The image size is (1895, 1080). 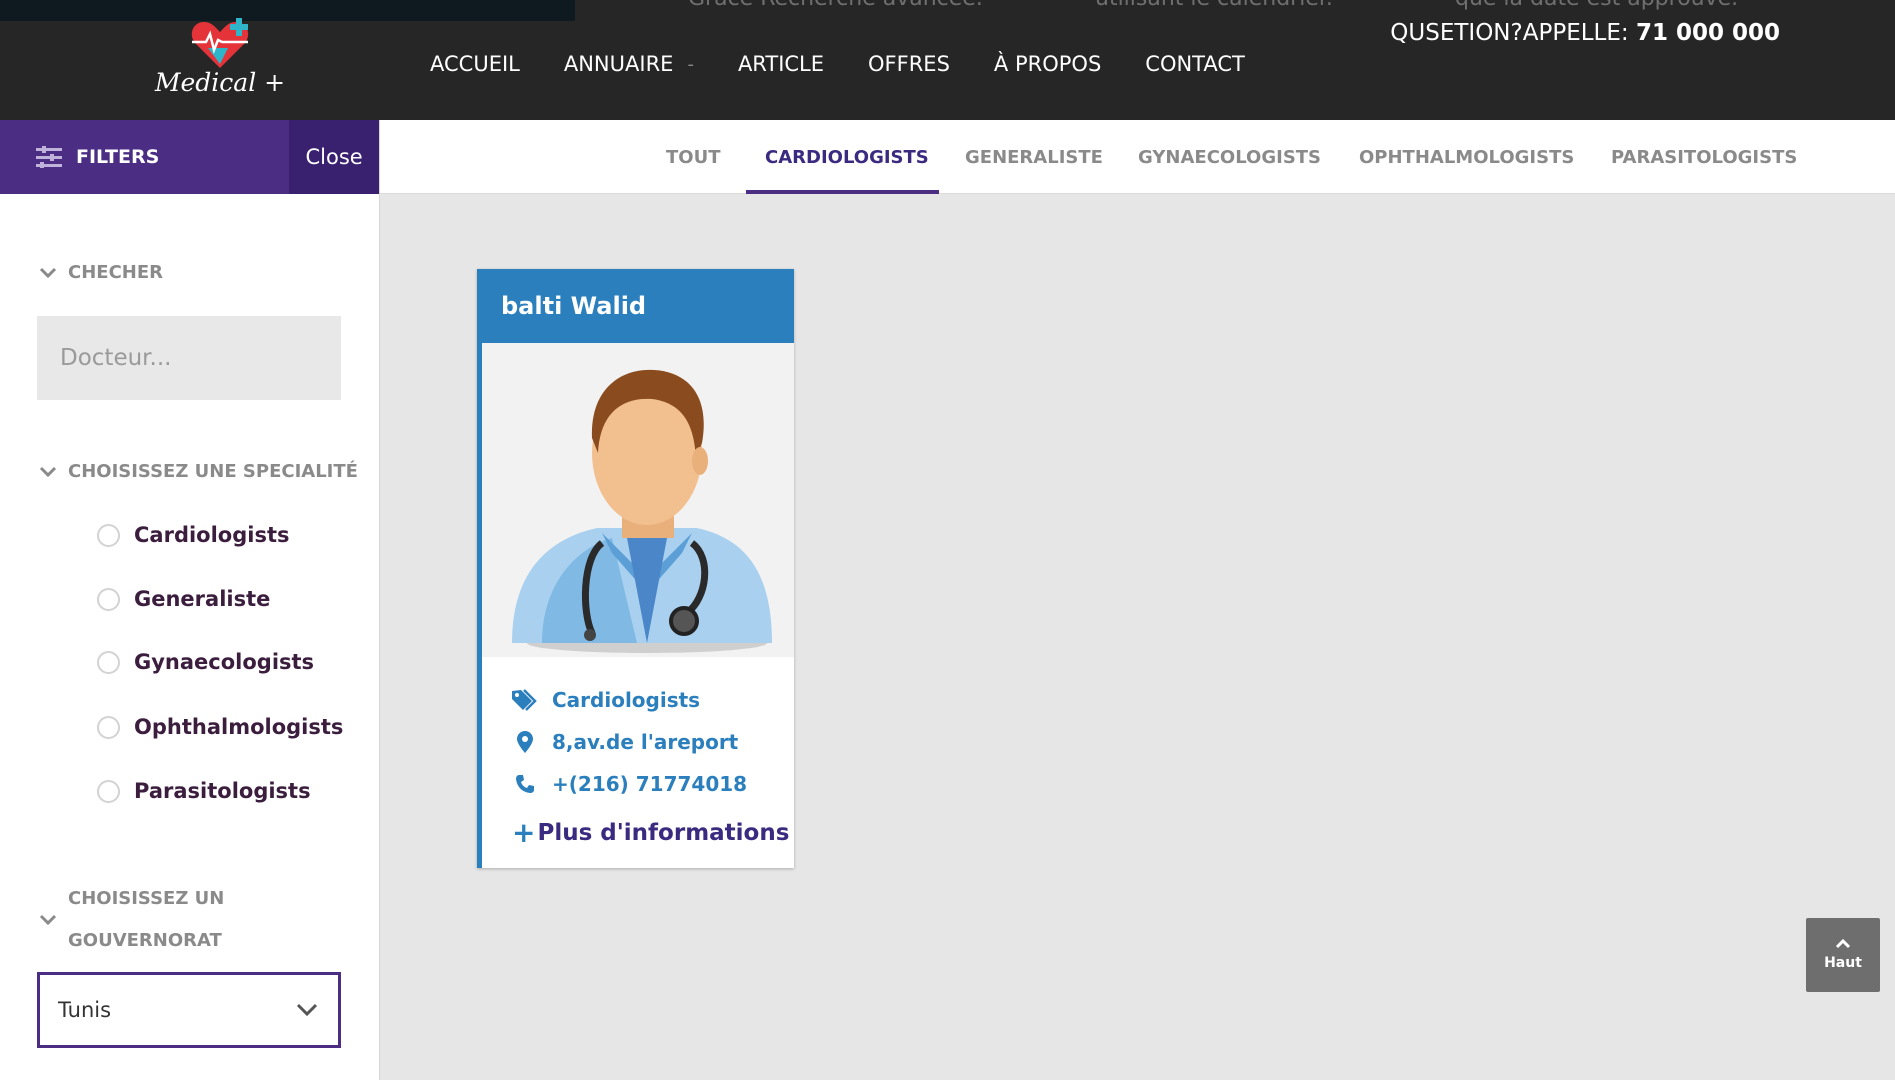 I want to click on back-to-top-label: Haut, so click(x=1843, y=963).